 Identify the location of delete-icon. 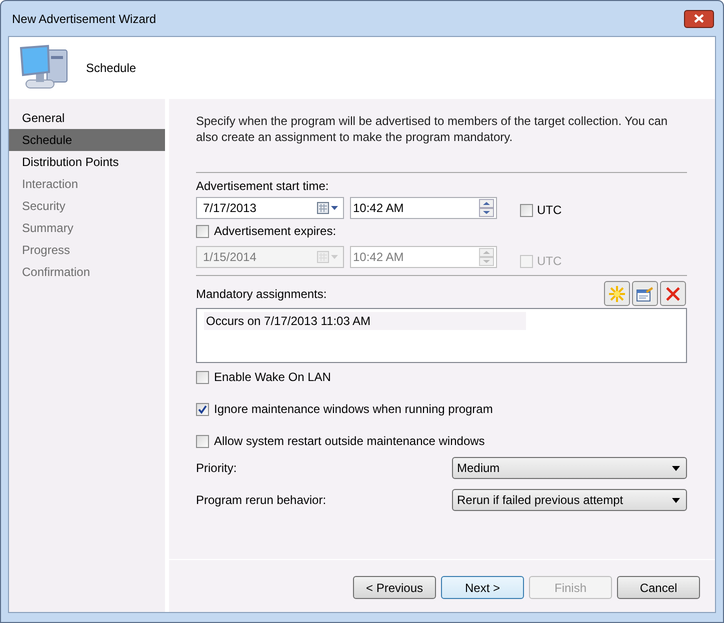
(673, 294).